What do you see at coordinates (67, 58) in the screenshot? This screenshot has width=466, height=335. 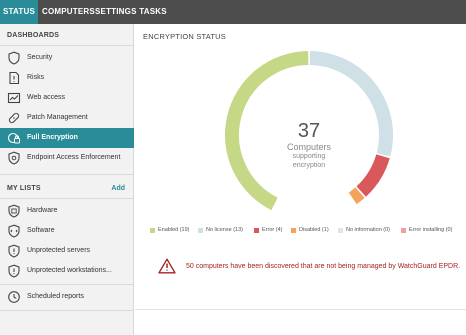 I see `sidebar-item-security: Security` at bounding box center [67, 58].